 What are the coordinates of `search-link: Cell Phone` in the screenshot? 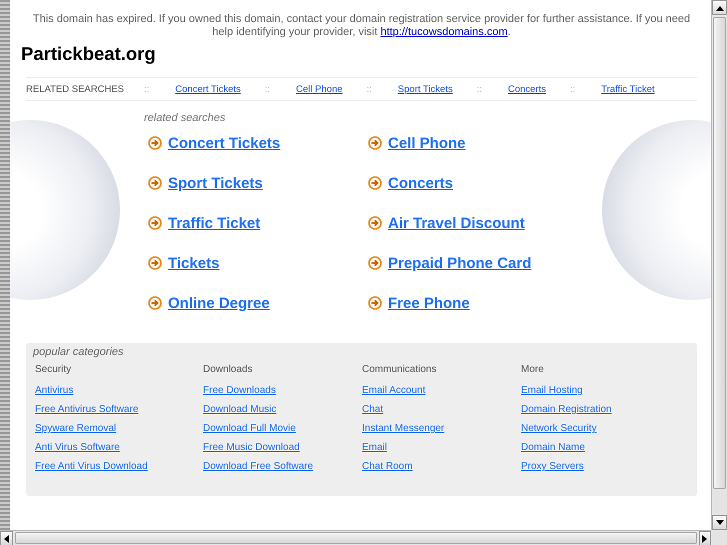 It's located at (427, 143).